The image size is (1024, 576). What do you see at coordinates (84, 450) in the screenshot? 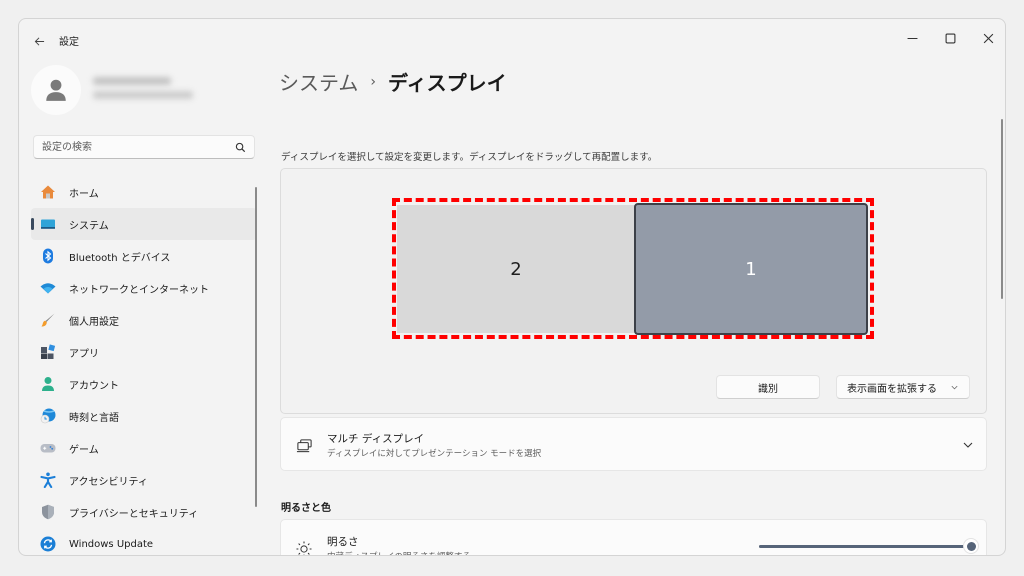
I see `sidebar-item-label: ゲーム` at bounding box center [84, 450].